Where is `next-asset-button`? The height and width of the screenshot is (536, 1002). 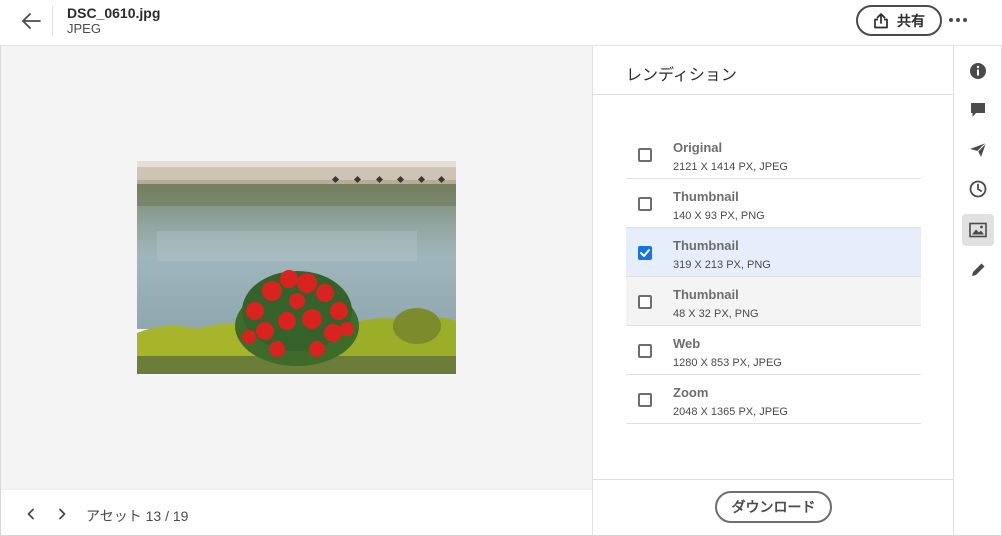 next-asset-button is located at coordinates (62, 514).